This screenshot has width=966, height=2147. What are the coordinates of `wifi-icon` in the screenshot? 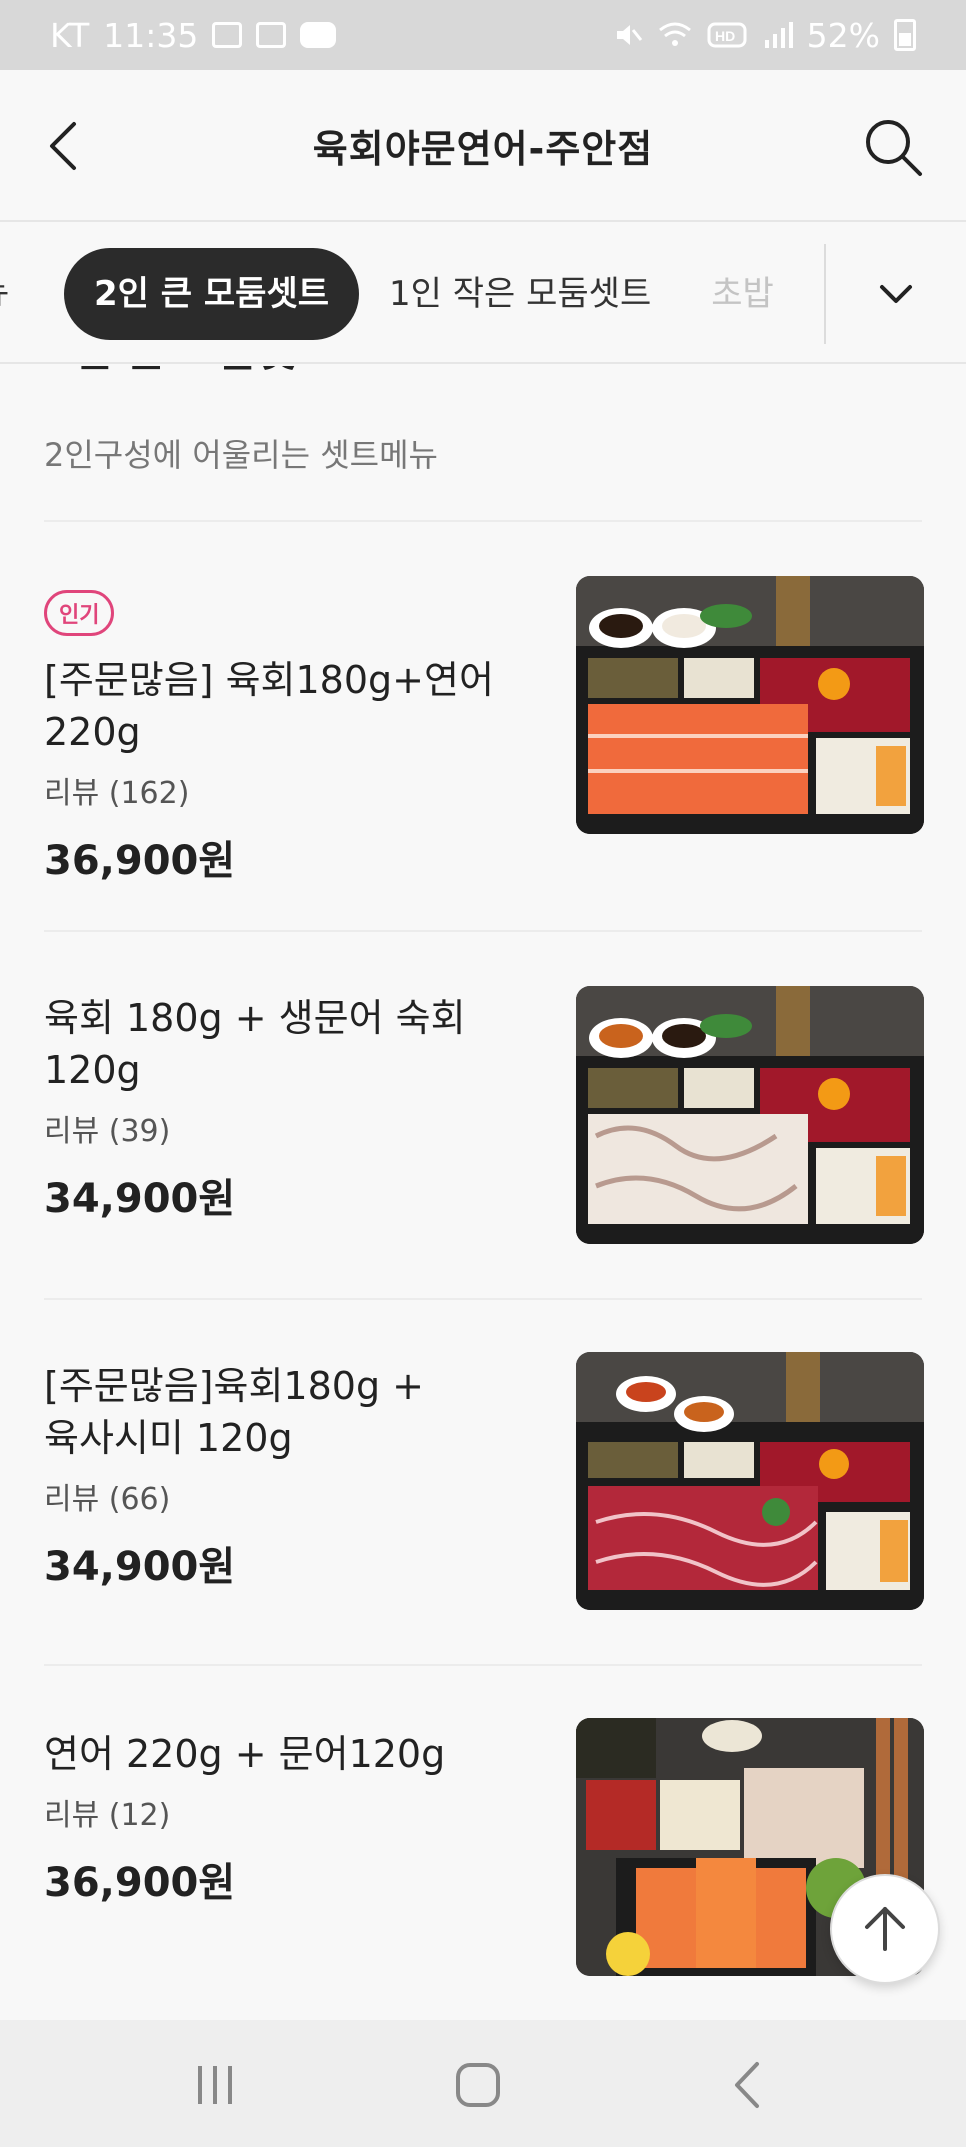 It's located at (674, 34).